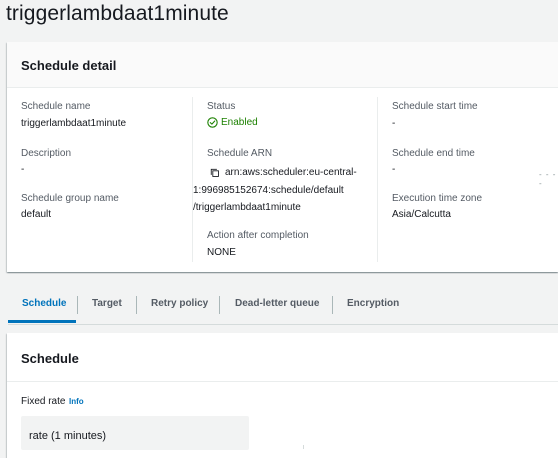 The width and height of the screenshot is (558, 458). Describe the element at coordinates (76, 401) in the screenshot. I see `info-link: Info` at that location.